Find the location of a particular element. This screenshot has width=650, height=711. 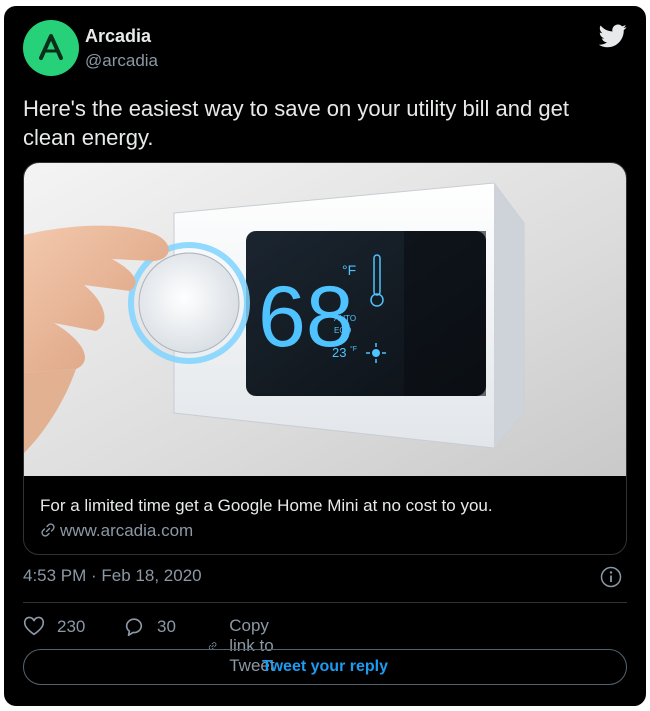

thermostat-outside-temp: 23 is located at coordinates (339, 352).